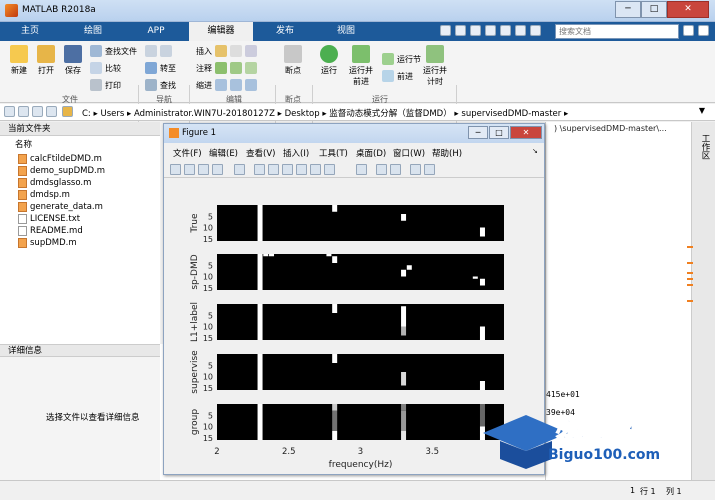 The height and width of the screenshot is (500, 715). I want to click on new-figure-icon, so click(175, 169).